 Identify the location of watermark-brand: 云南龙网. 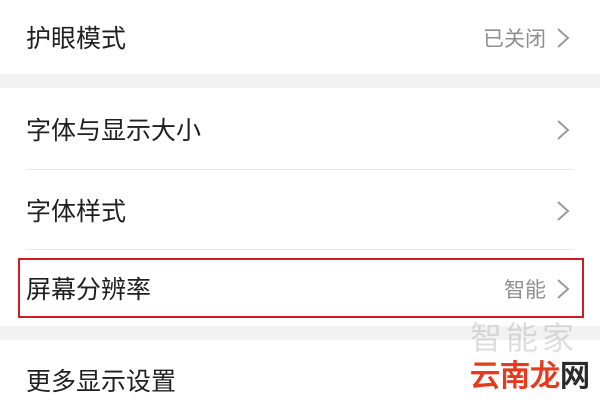
(530, 377).